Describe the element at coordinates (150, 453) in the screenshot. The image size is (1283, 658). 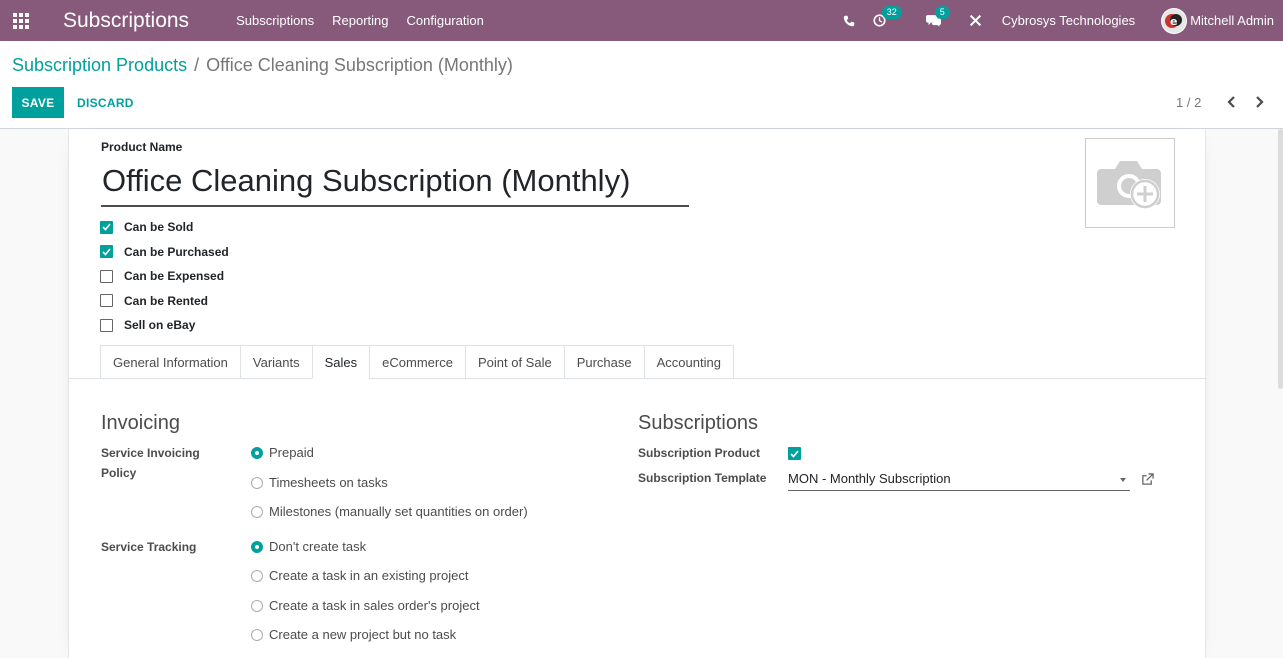
I see `service-invoicing-policy-label: Service Invoicing` at that location.